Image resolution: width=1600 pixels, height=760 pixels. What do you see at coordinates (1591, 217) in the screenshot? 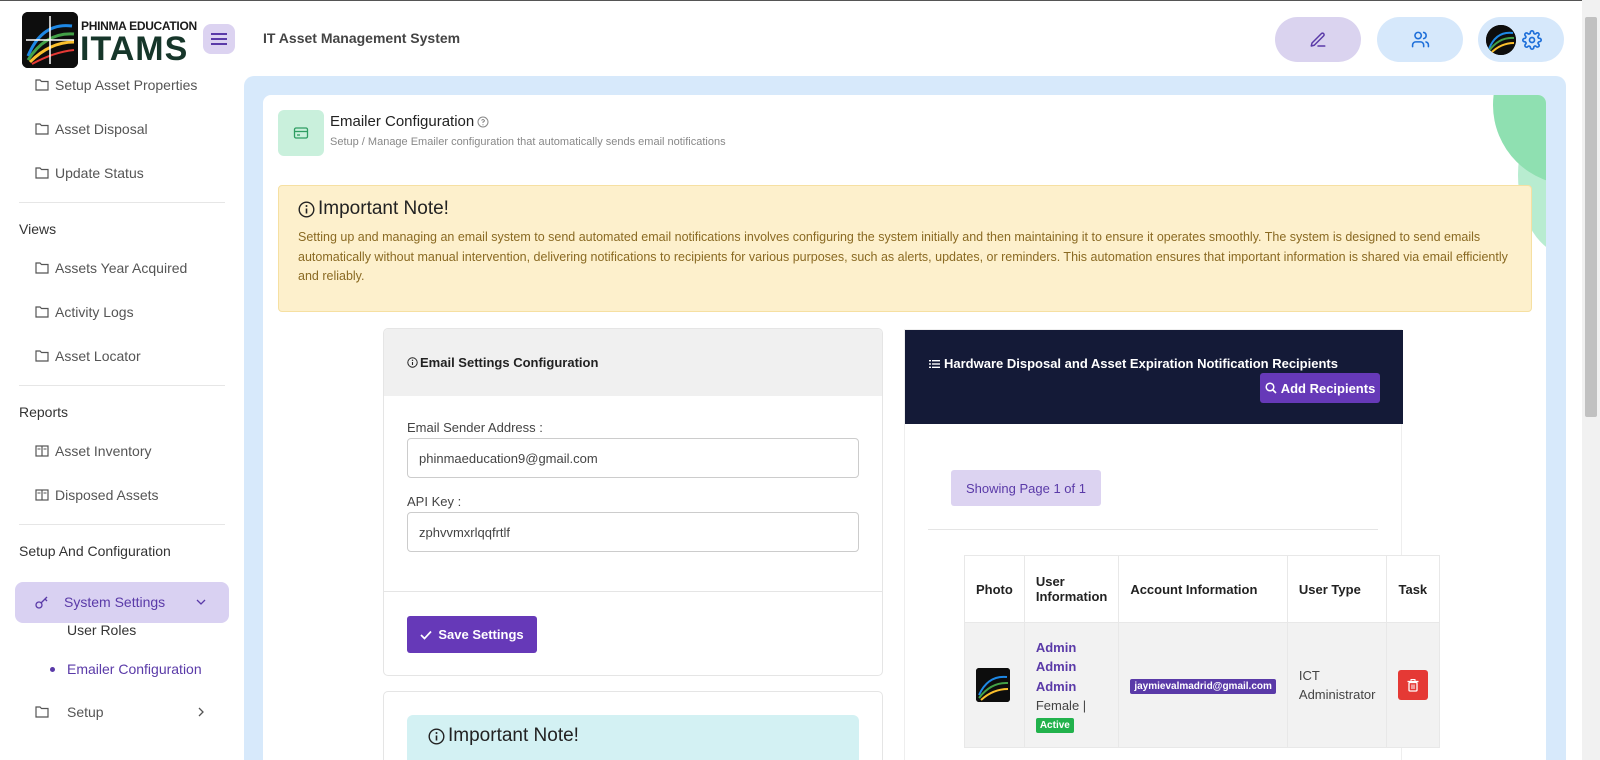
I see `scrollbar-thumb` at bounding box center [1591, 217].